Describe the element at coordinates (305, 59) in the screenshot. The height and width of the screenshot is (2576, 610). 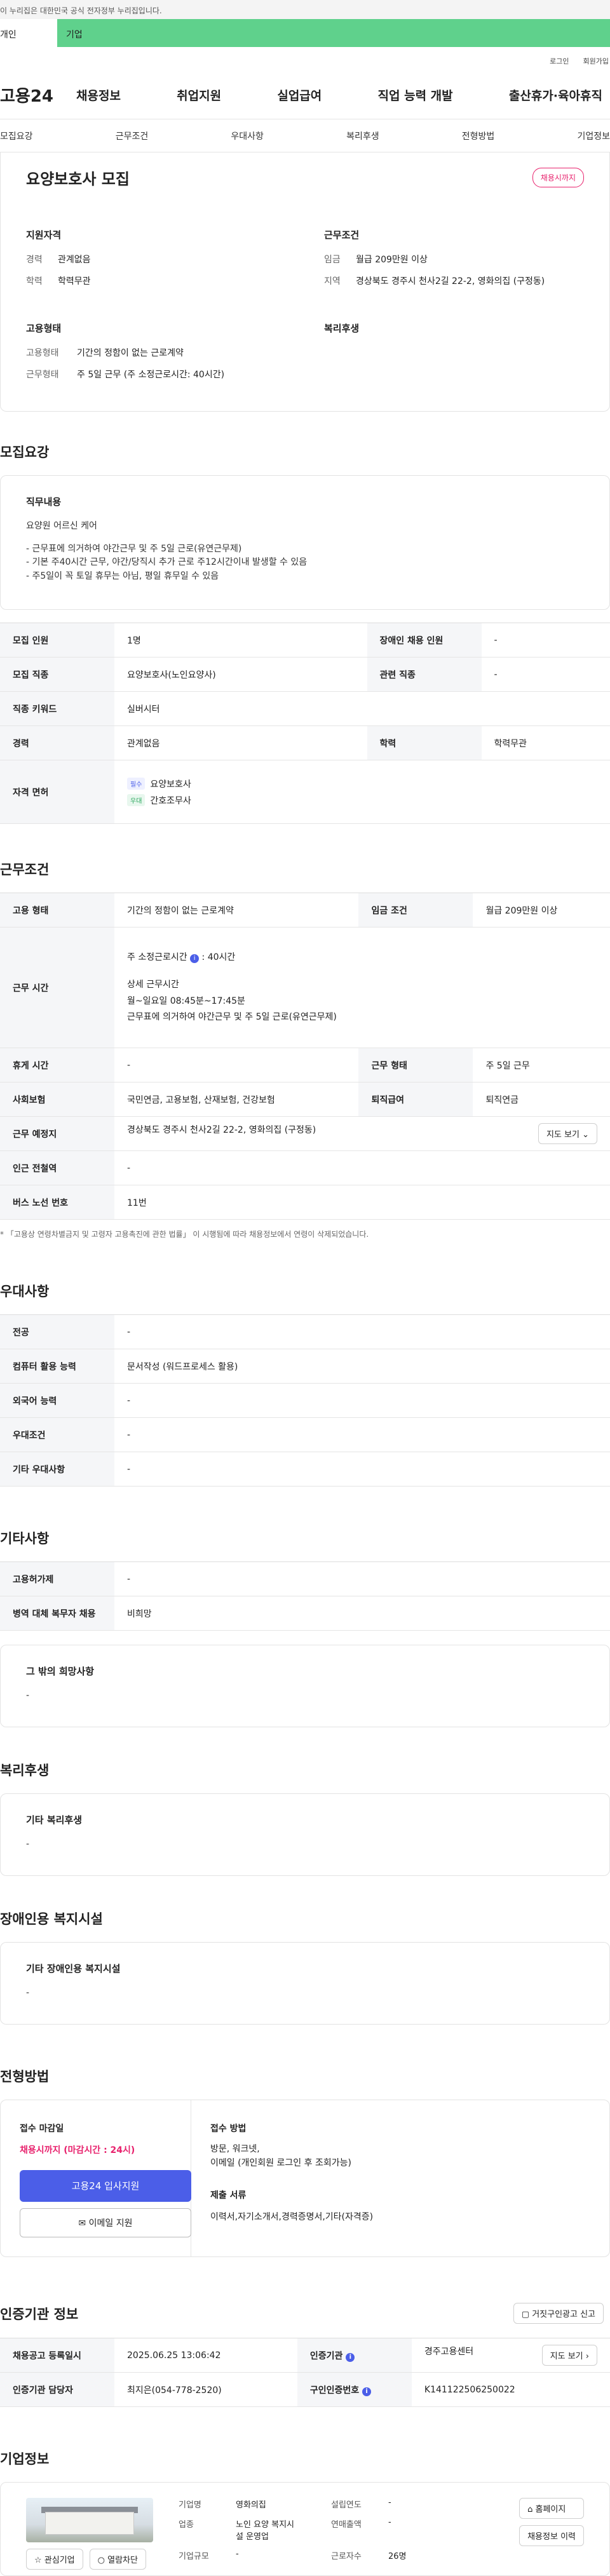
I see `util-links: 로그인 회원가입` at that location.